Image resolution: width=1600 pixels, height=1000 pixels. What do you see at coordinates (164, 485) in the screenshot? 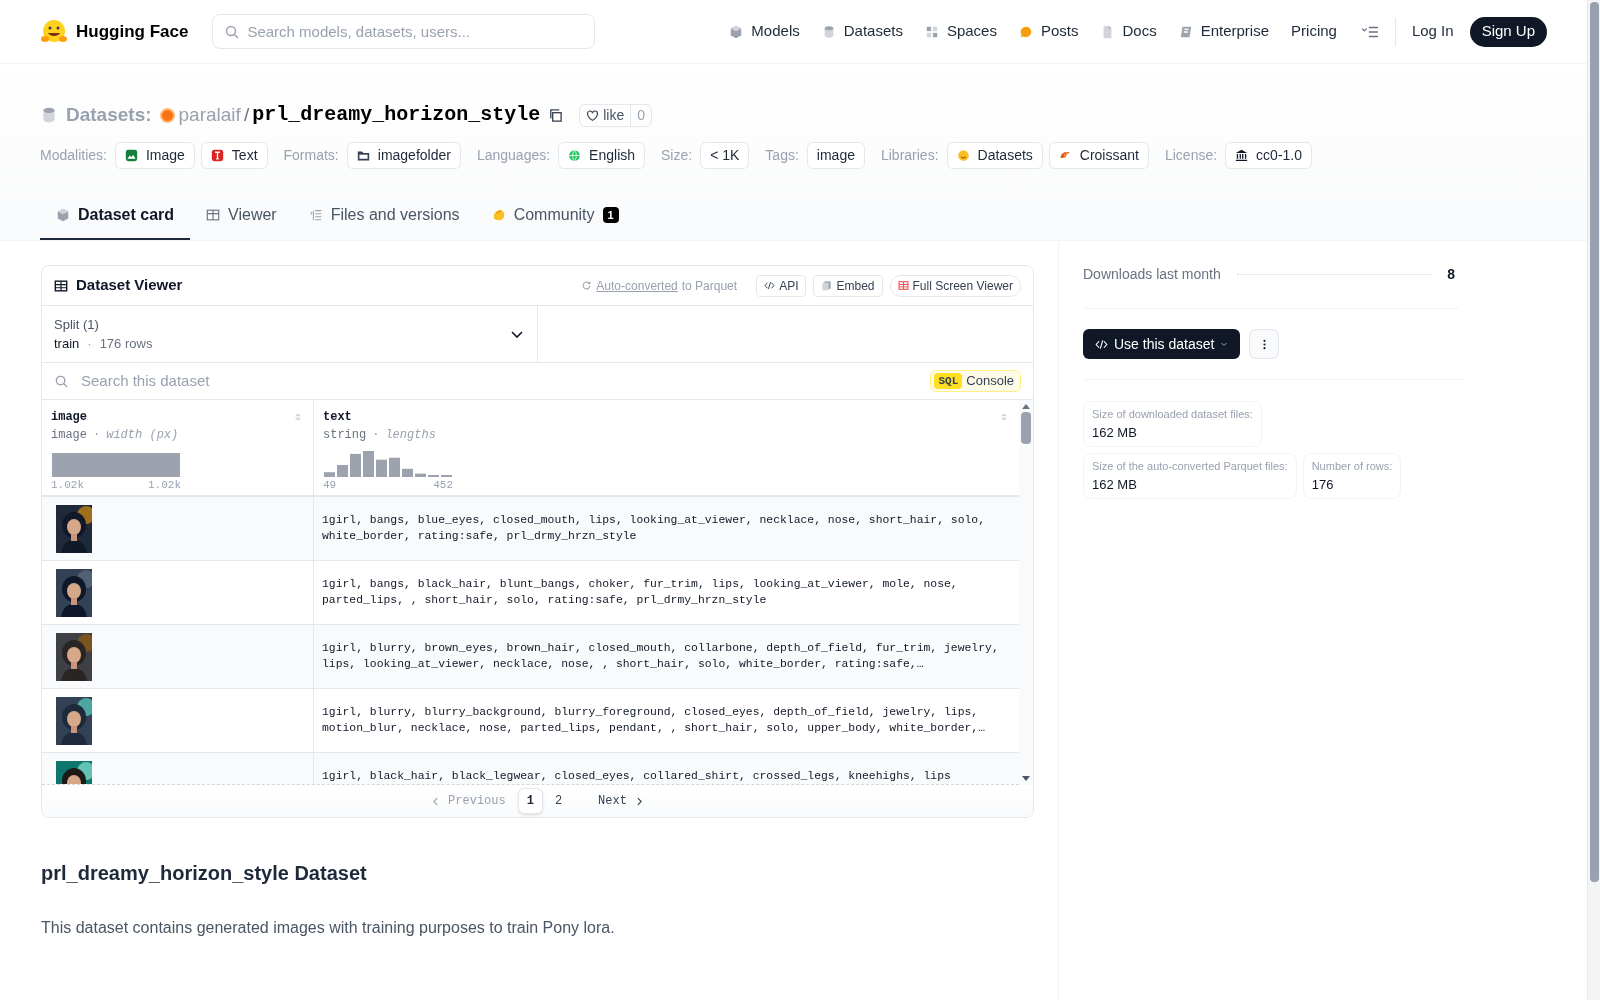
I see `axis-max-label: 1.02k` at bounding box center [164, 485].